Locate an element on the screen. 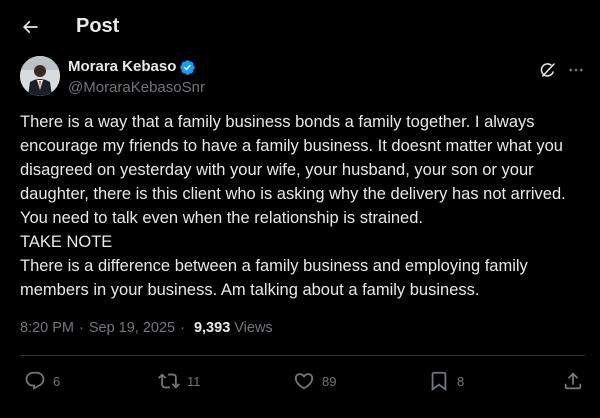 This screenshot has width=600, height=418. reply-button: 6 is located at coordinates (42, 381).